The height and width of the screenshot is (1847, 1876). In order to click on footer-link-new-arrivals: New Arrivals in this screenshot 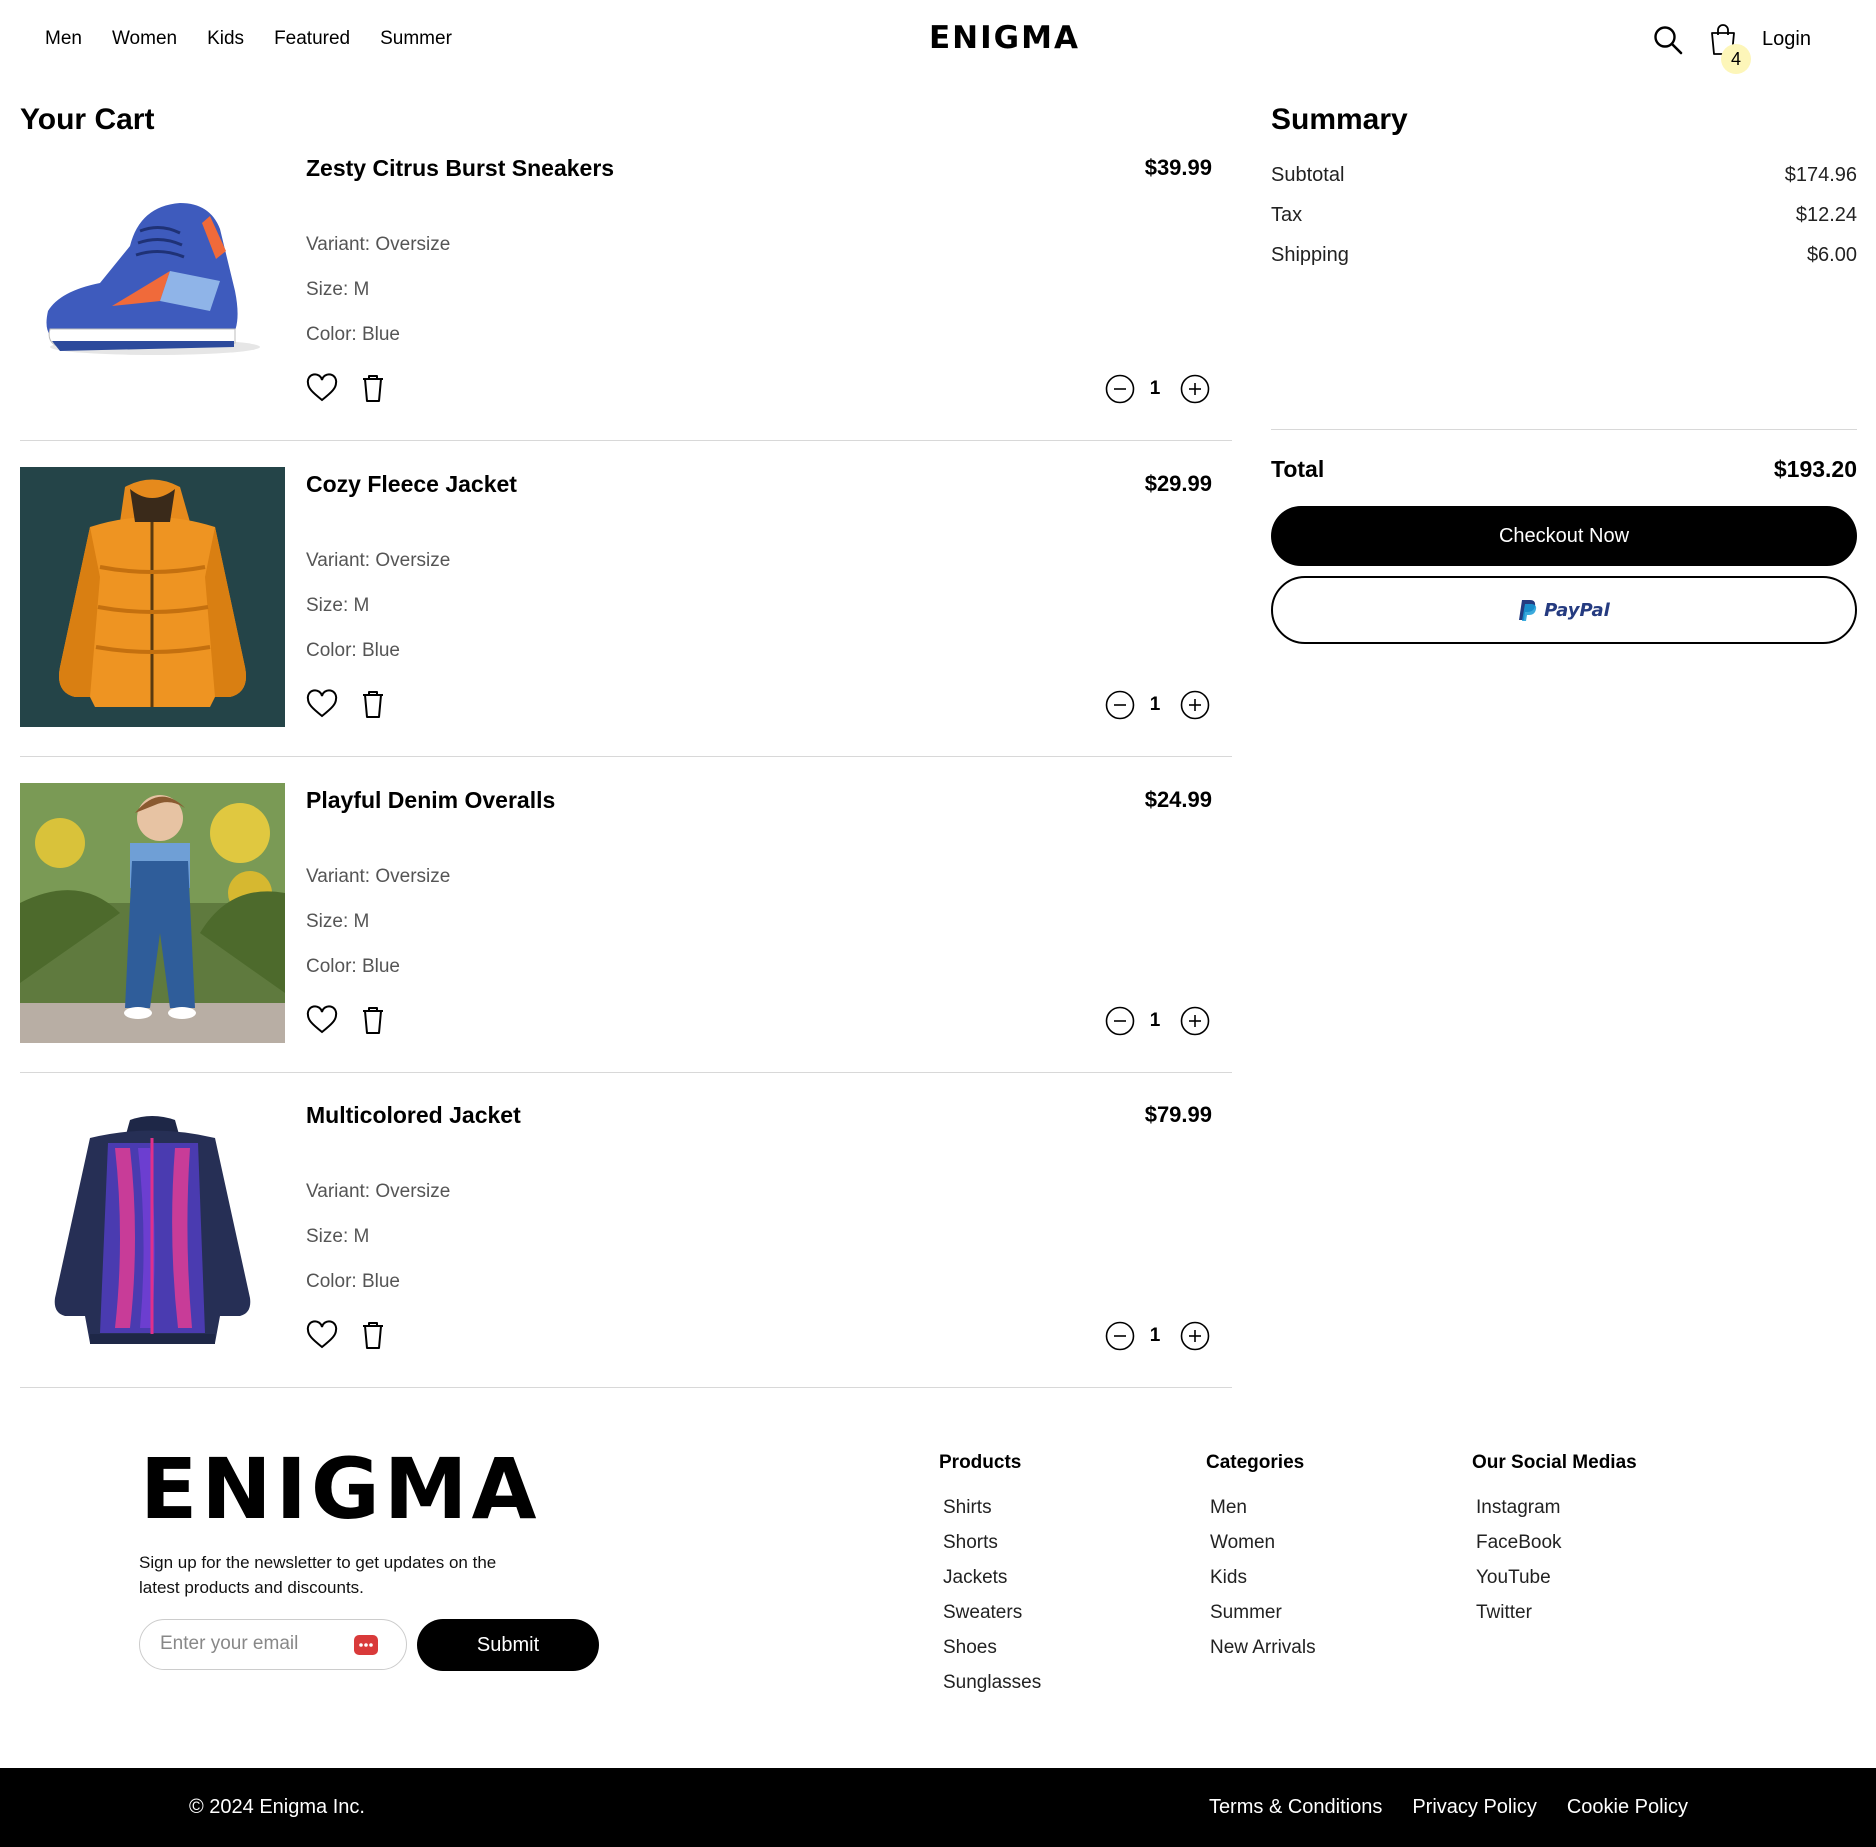, I will do `click(1263, 1647)`.